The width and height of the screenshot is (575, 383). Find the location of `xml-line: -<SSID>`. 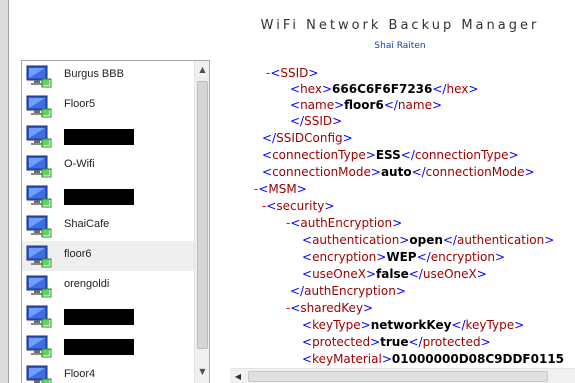

xml-line: -<SSID> is located at coordinates (292, 73).